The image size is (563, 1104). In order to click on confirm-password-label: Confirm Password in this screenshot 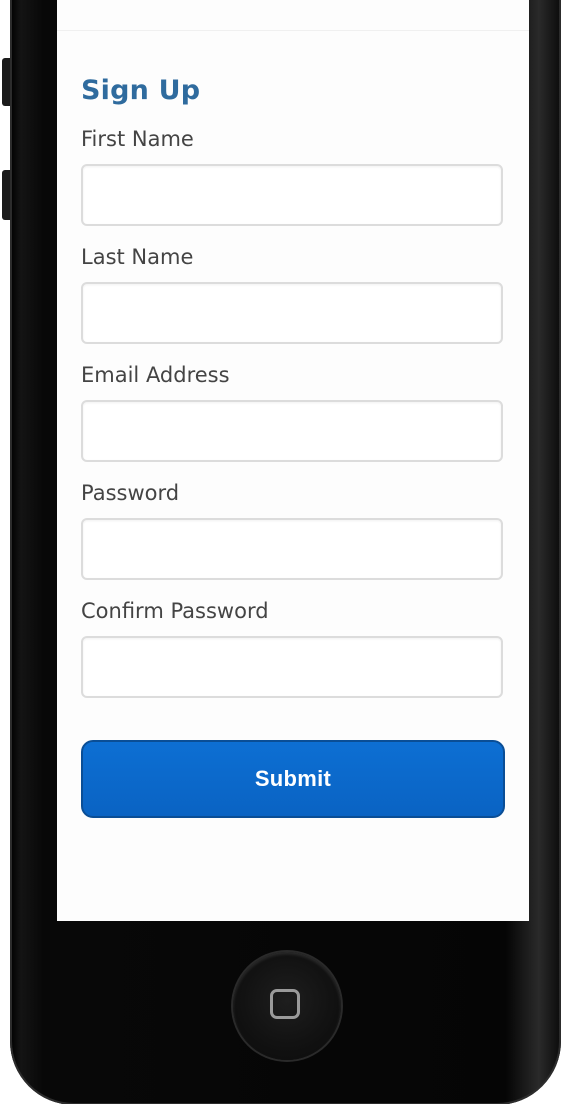, I will do `click(175, 611)`.